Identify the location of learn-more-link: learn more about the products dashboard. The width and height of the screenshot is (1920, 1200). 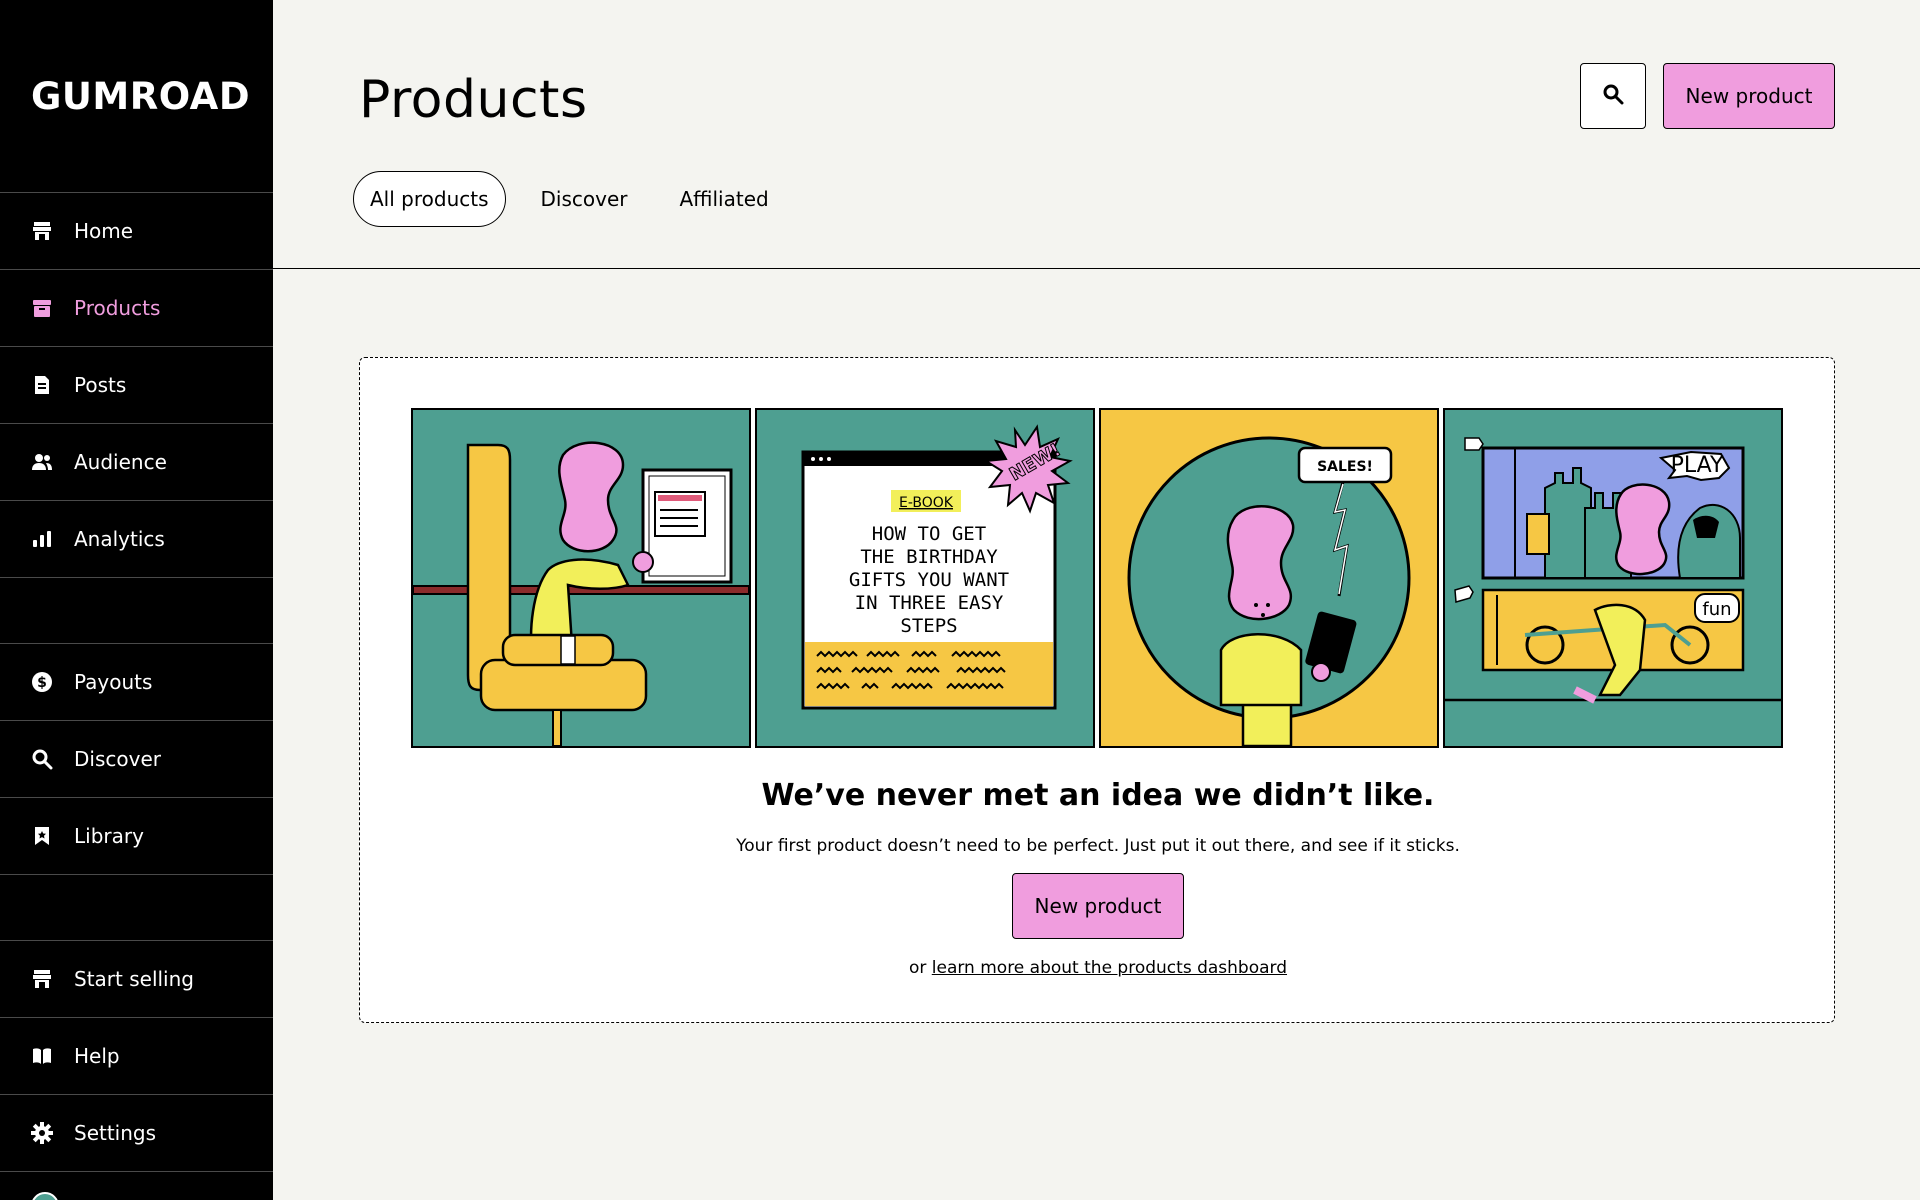
(1109, 968).